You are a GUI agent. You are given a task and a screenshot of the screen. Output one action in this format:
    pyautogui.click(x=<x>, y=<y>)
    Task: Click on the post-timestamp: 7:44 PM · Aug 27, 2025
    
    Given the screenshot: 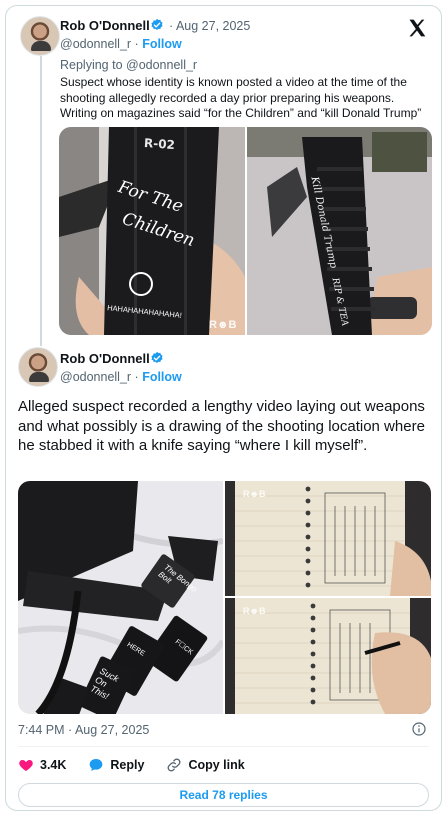 What is the action you would take?
    pyautogui.click(x=83, y=730)
    